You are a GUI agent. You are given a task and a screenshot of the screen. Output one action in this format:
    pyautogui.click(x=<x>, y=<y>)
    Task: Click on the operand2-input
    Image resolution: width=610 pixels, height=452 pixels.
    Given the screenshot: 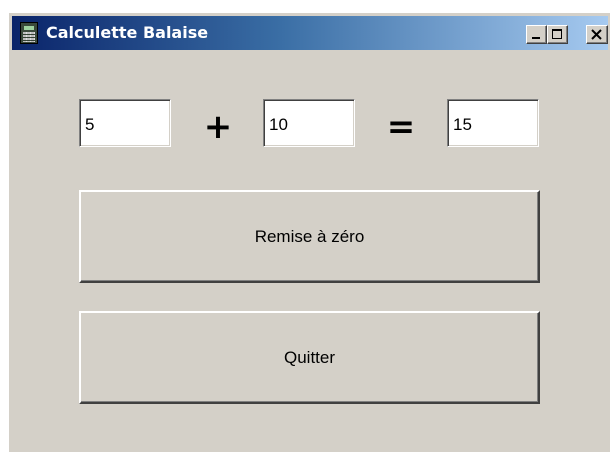 What is the action you would take?
    pyautogui.click(x=309, y=123)
    